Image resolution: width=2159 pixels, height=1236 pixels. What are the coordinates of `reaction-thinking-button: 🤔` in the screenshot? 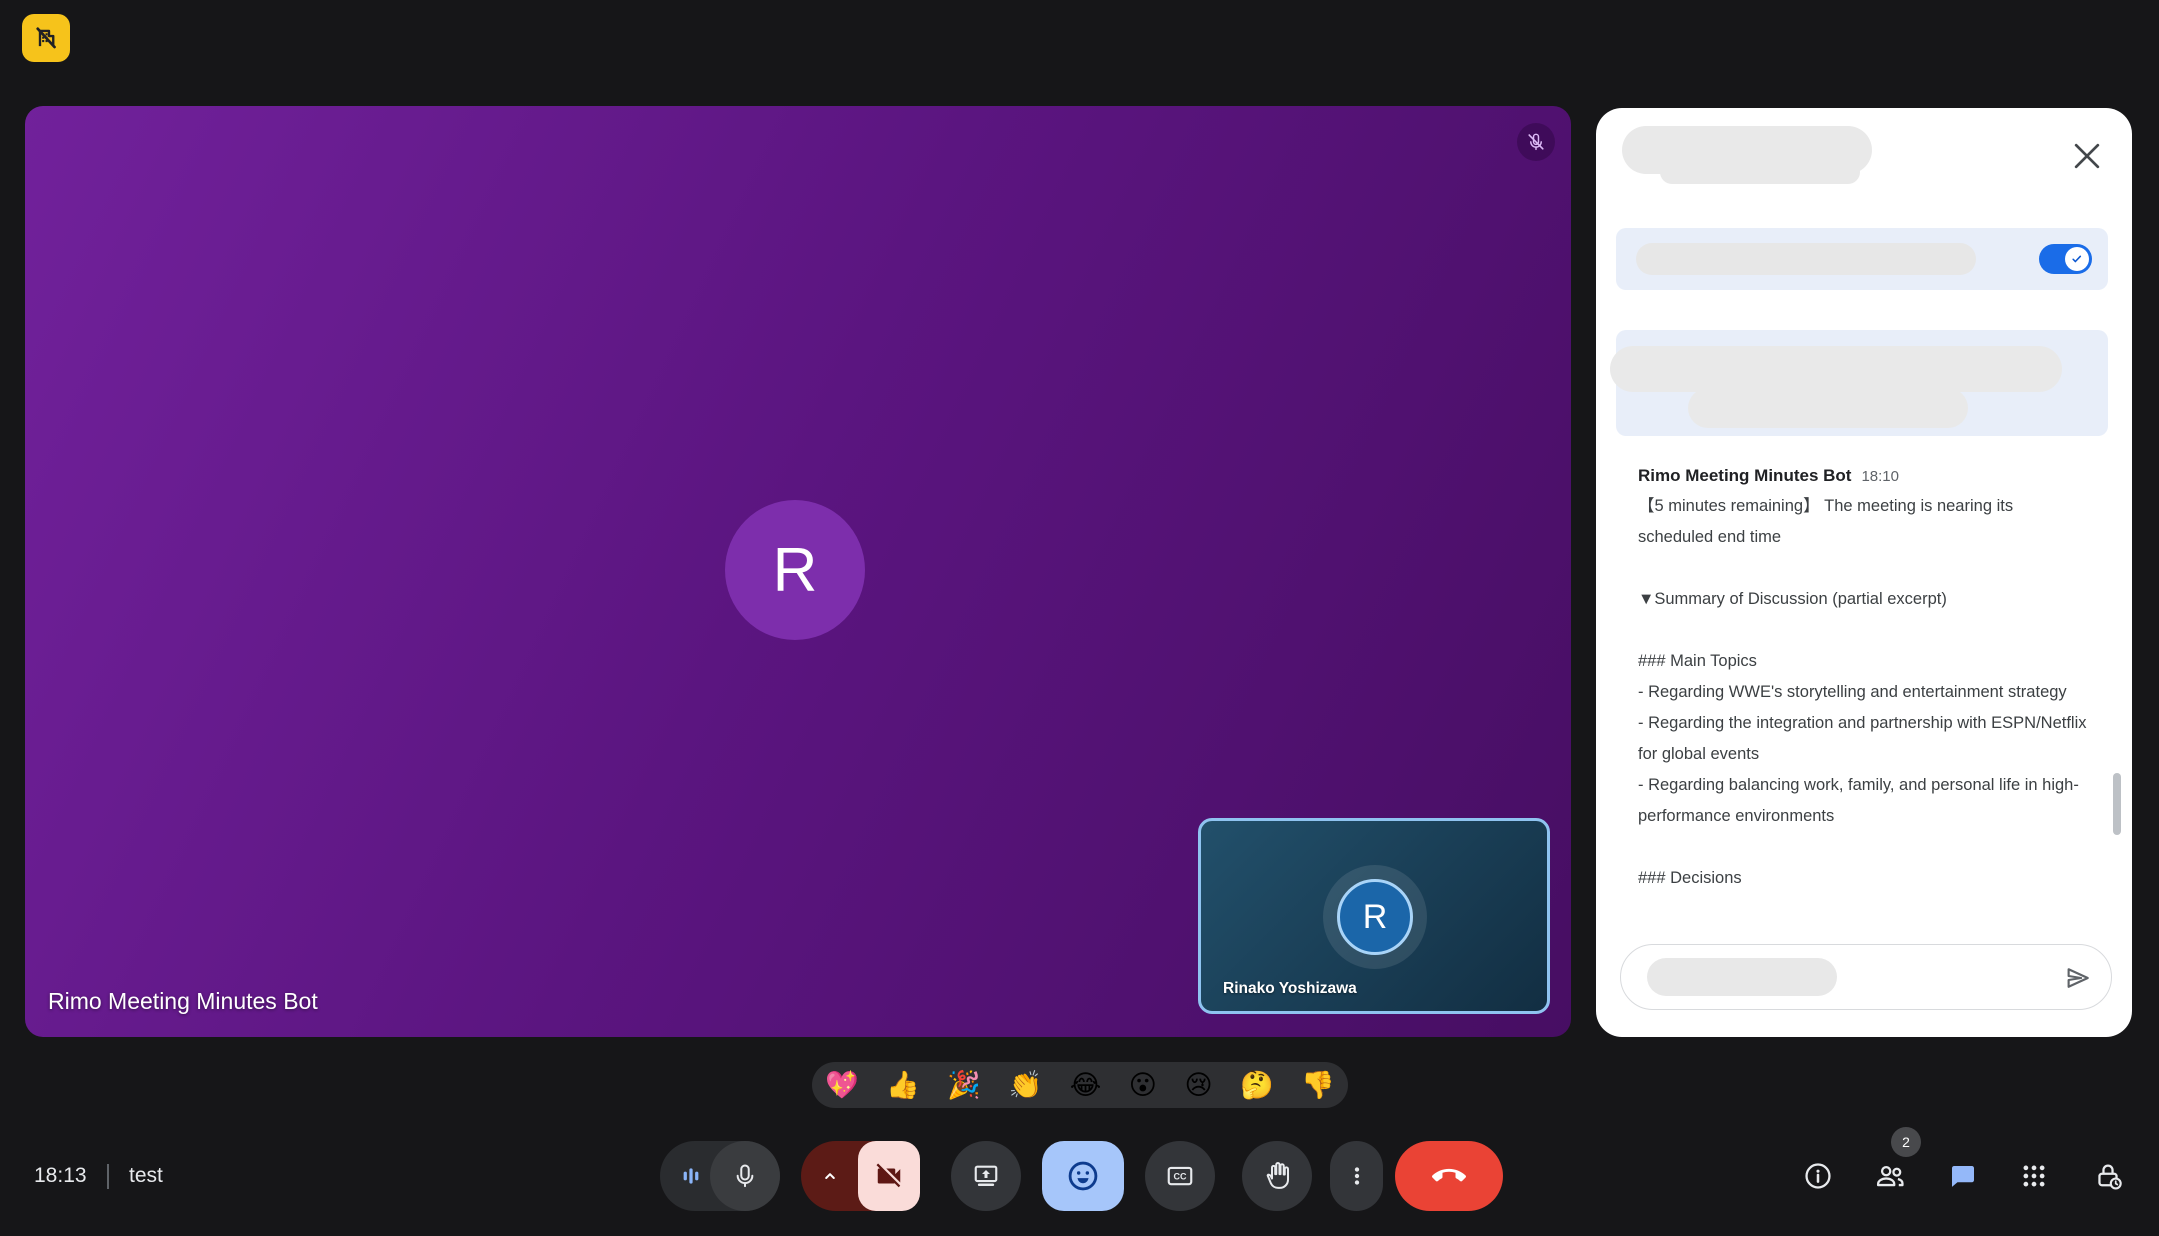 It's located at (1257, 1084).